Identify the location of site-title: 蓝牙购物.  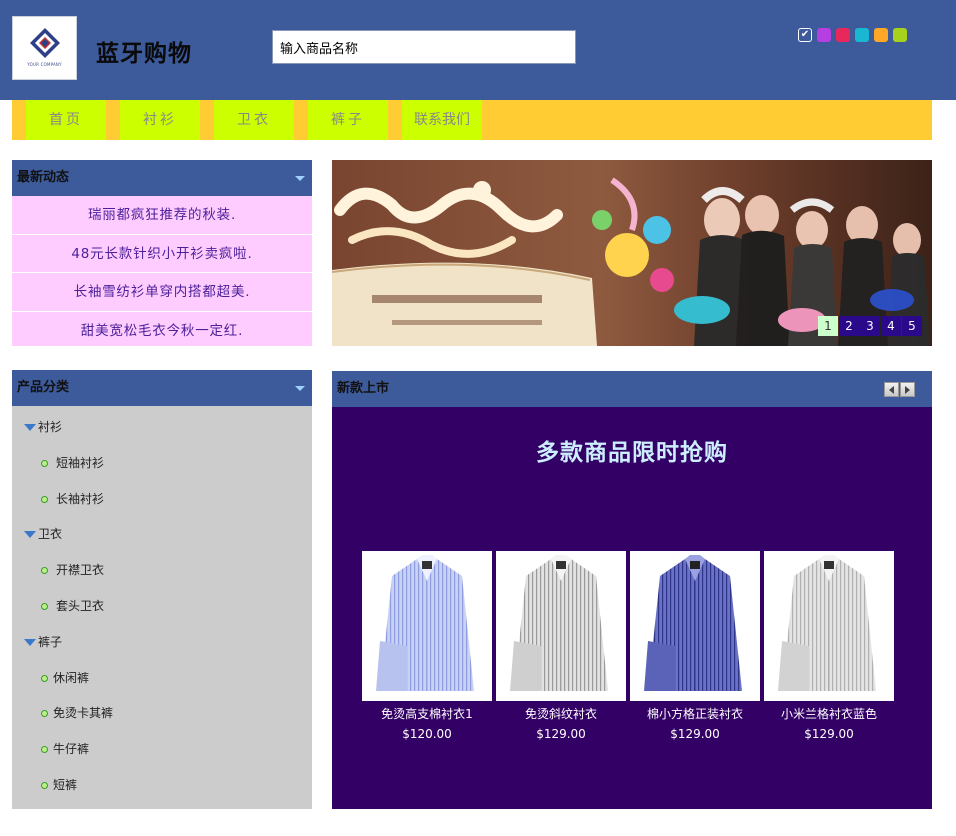
(144, 54).